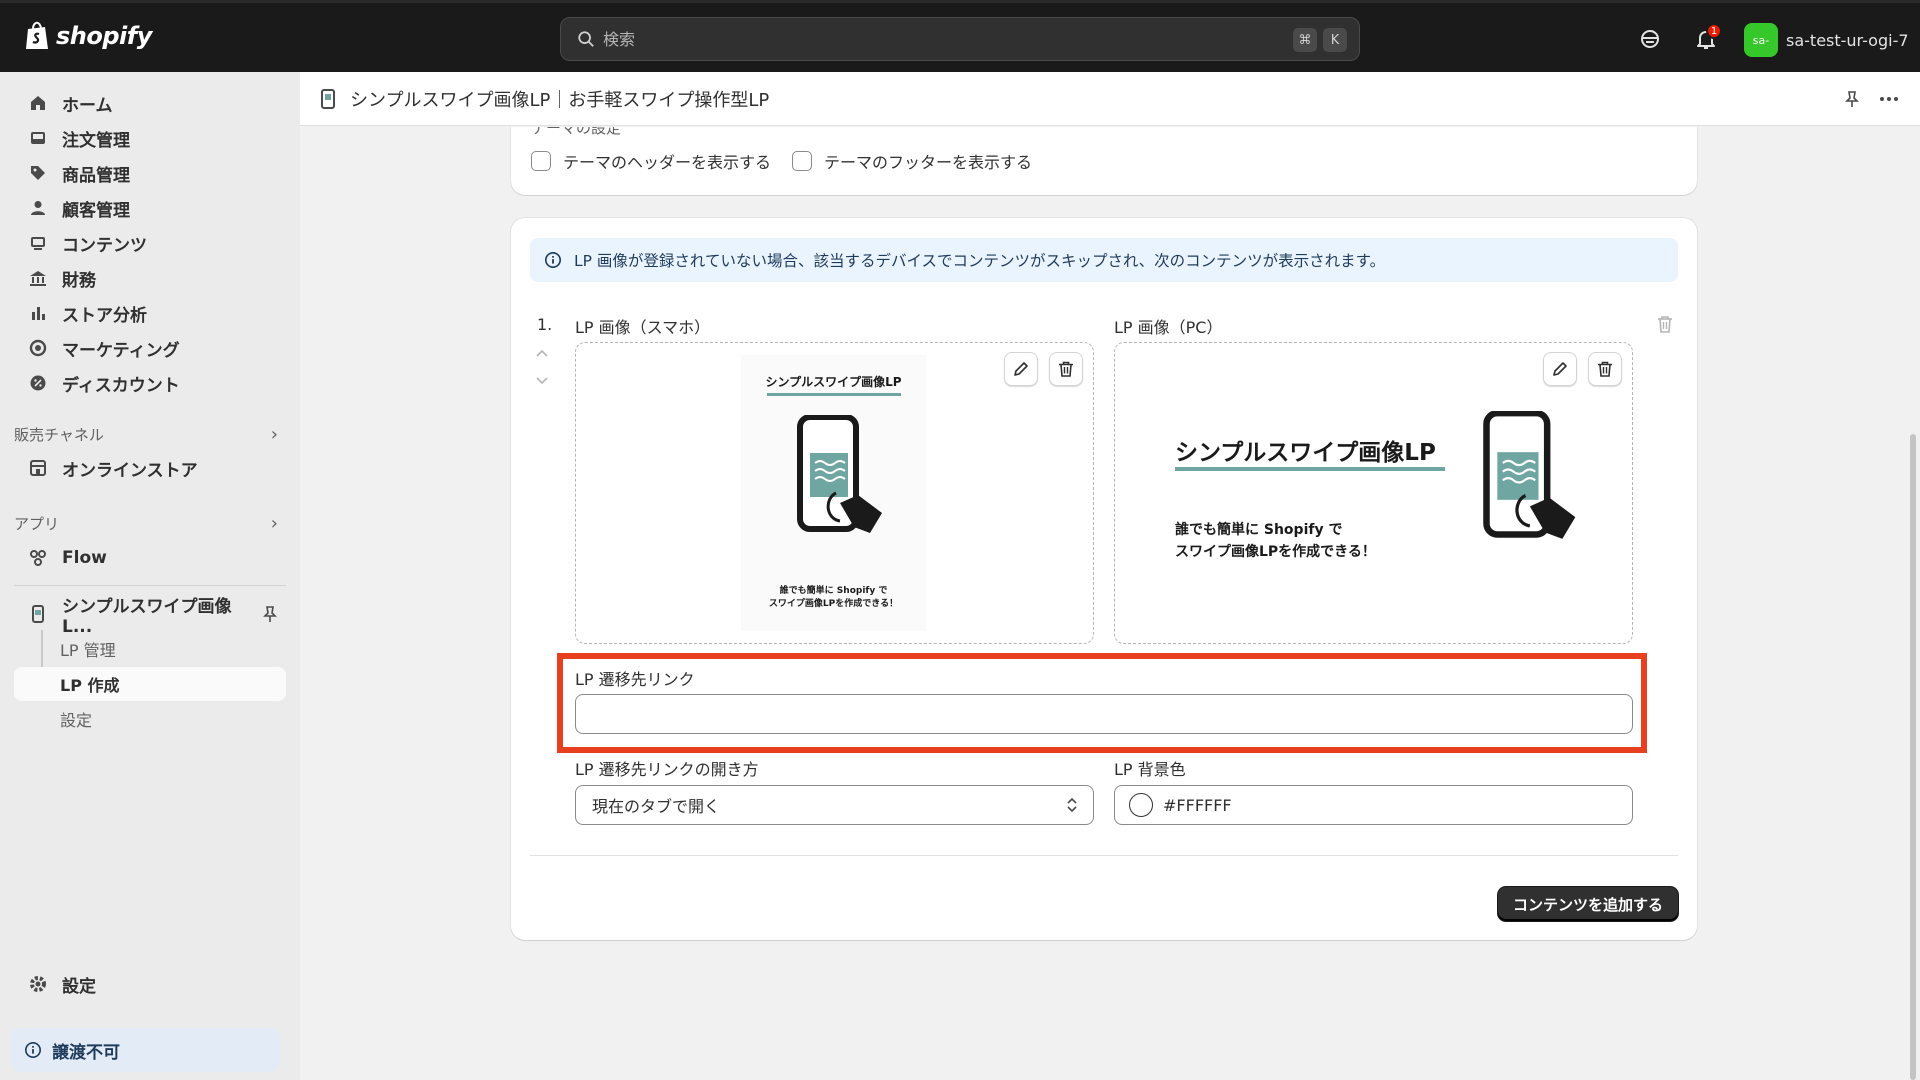 Image resolution: width=1920 pixels, height=1080 pixels. I want to click on sidebar-item-orders: 注文管理, so click(150, 138).